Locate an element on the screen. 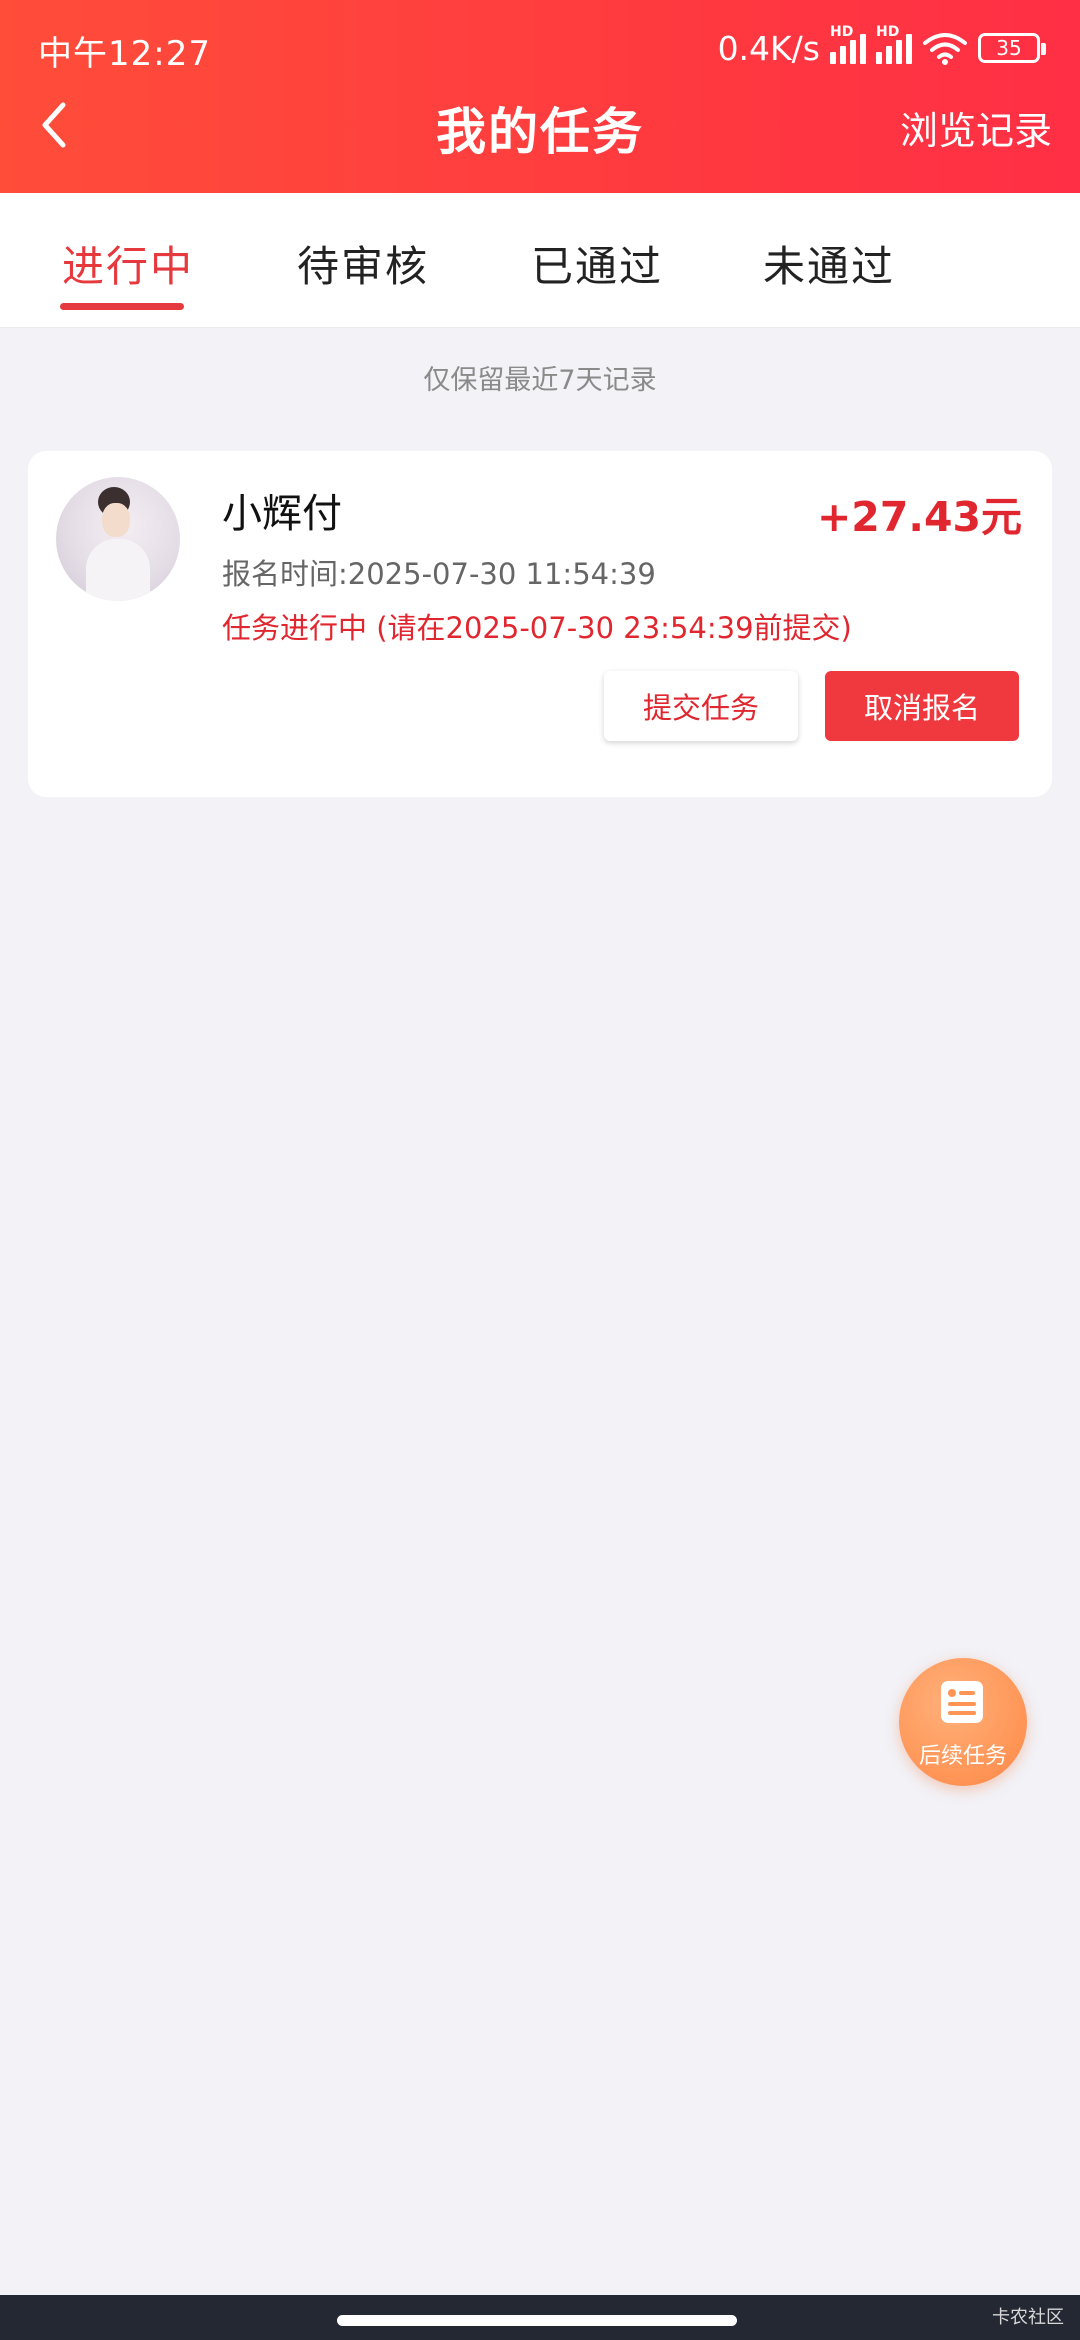 The width and height of the screenshot is (1080, 2340). status-indicators: 0.4K/s HD HD 35 is located at coordinates (881, 47).